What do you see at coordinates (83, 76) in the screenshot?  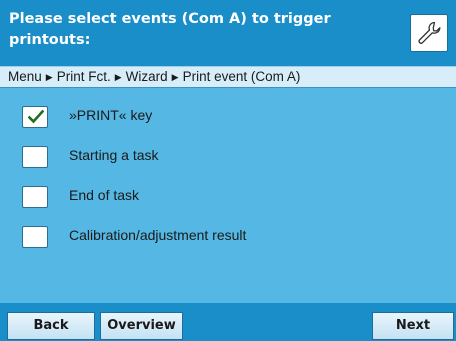 I see `breadcrumb-item: Print Fct.` at bounding box center [83, 76].